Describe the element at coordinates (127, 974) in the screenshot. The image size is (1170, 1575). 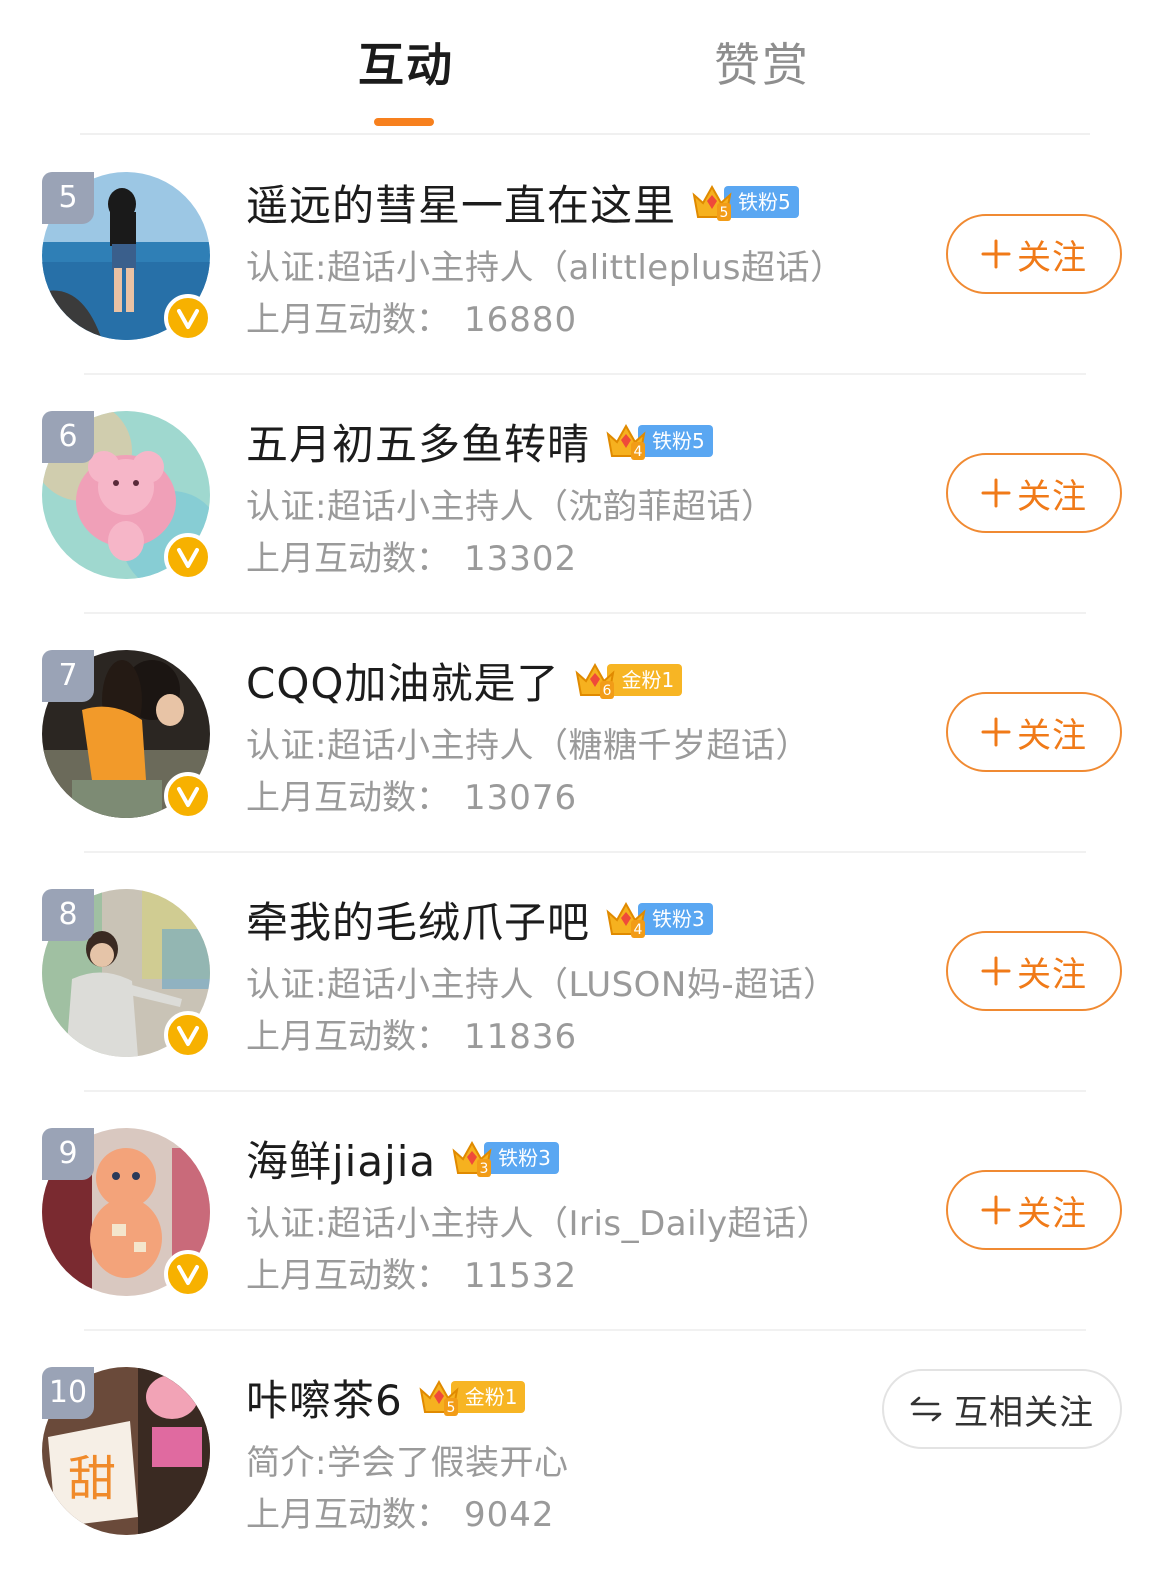
I see `avatar-container: 8` at that location.